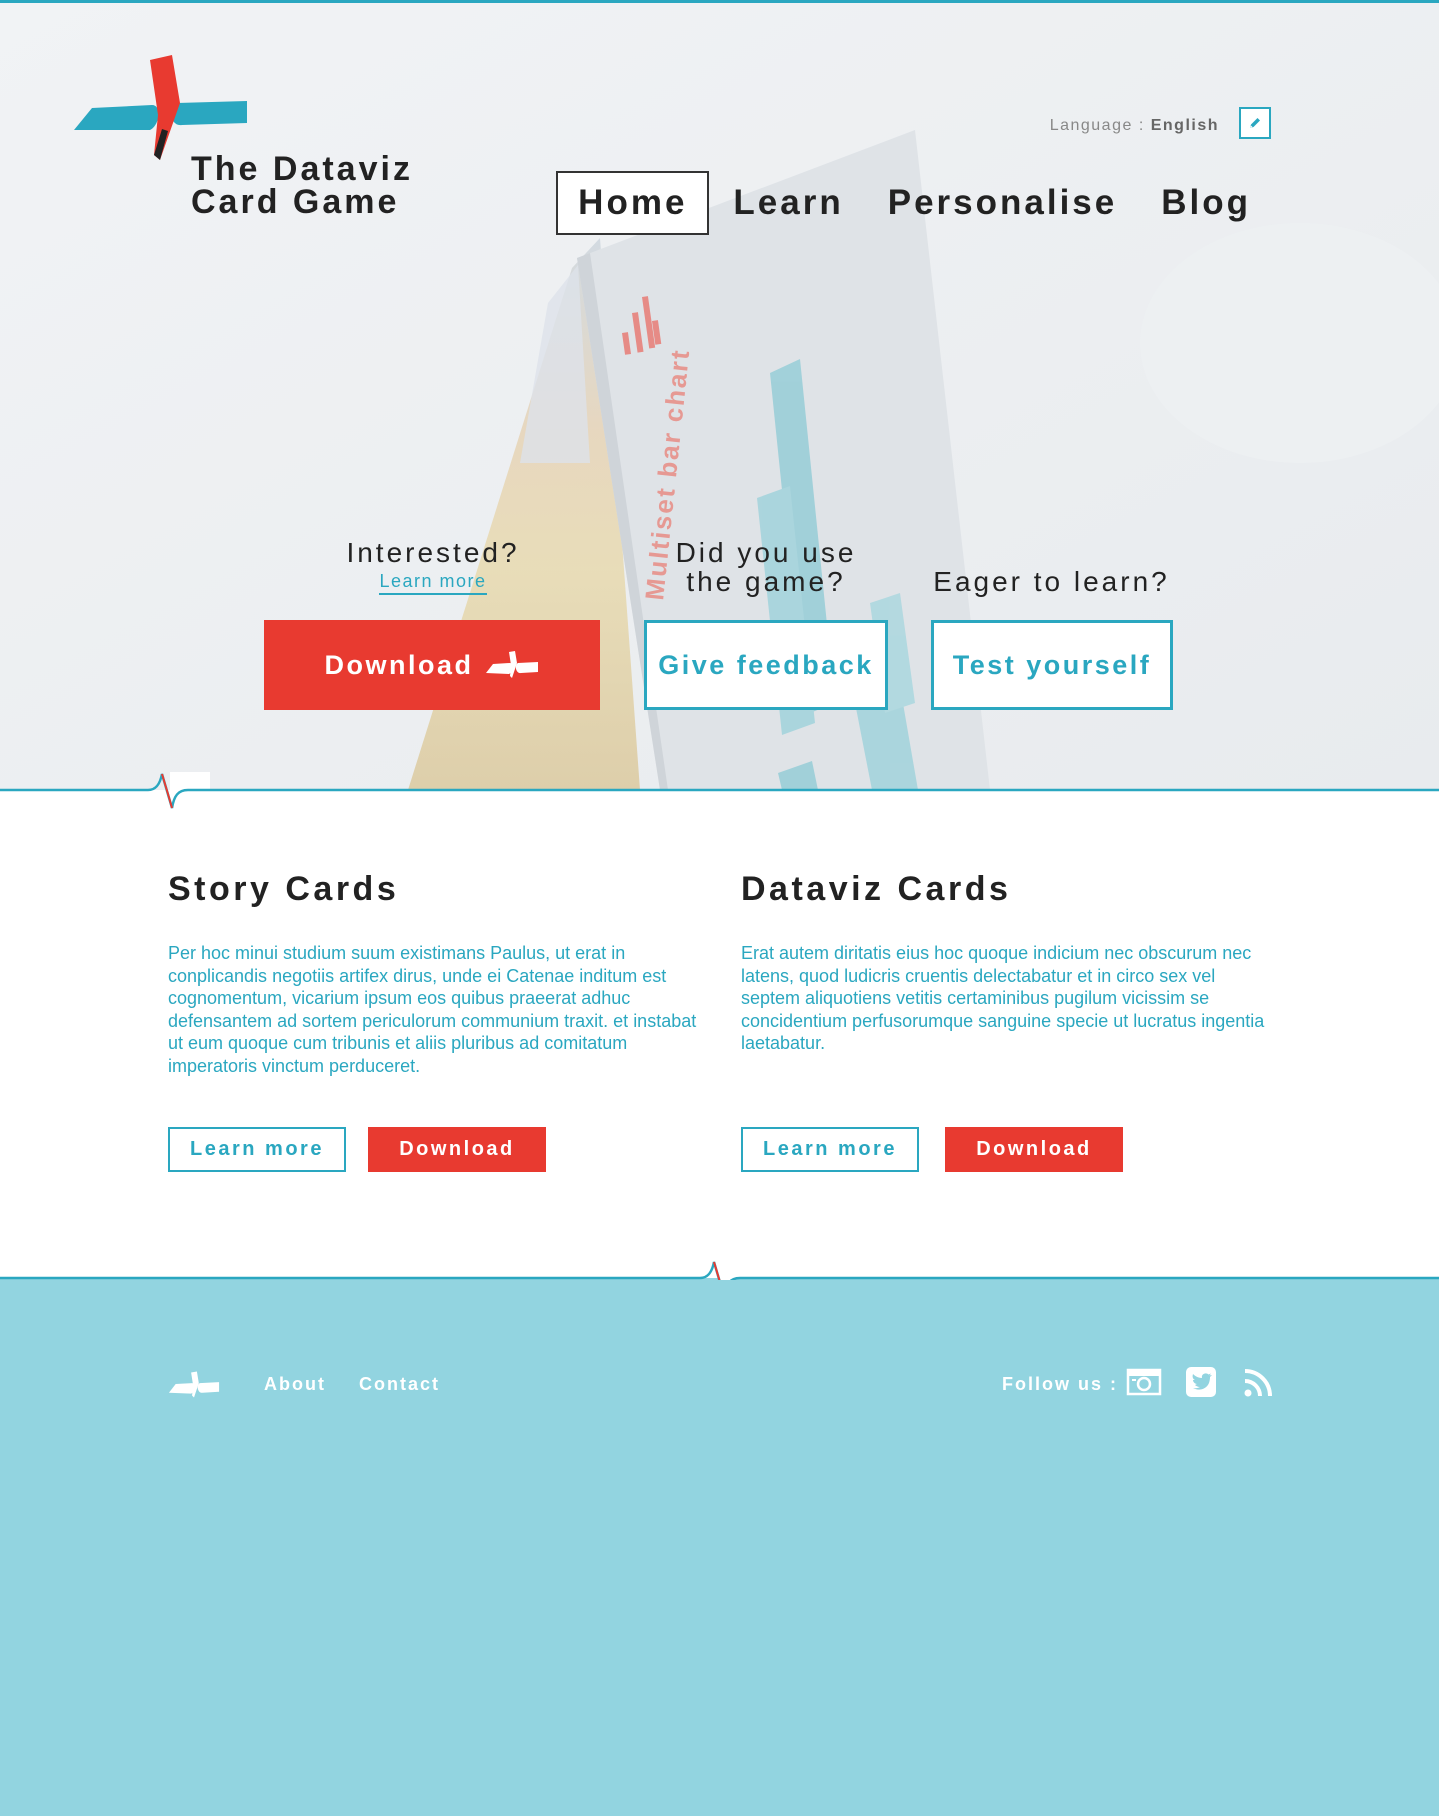 The width and height of the screenshot is (1439, 1816). What do you see at coordinates (511, 664) in the screenshot?
I see `logo-mark-icon` at bounding box center [511, 664].